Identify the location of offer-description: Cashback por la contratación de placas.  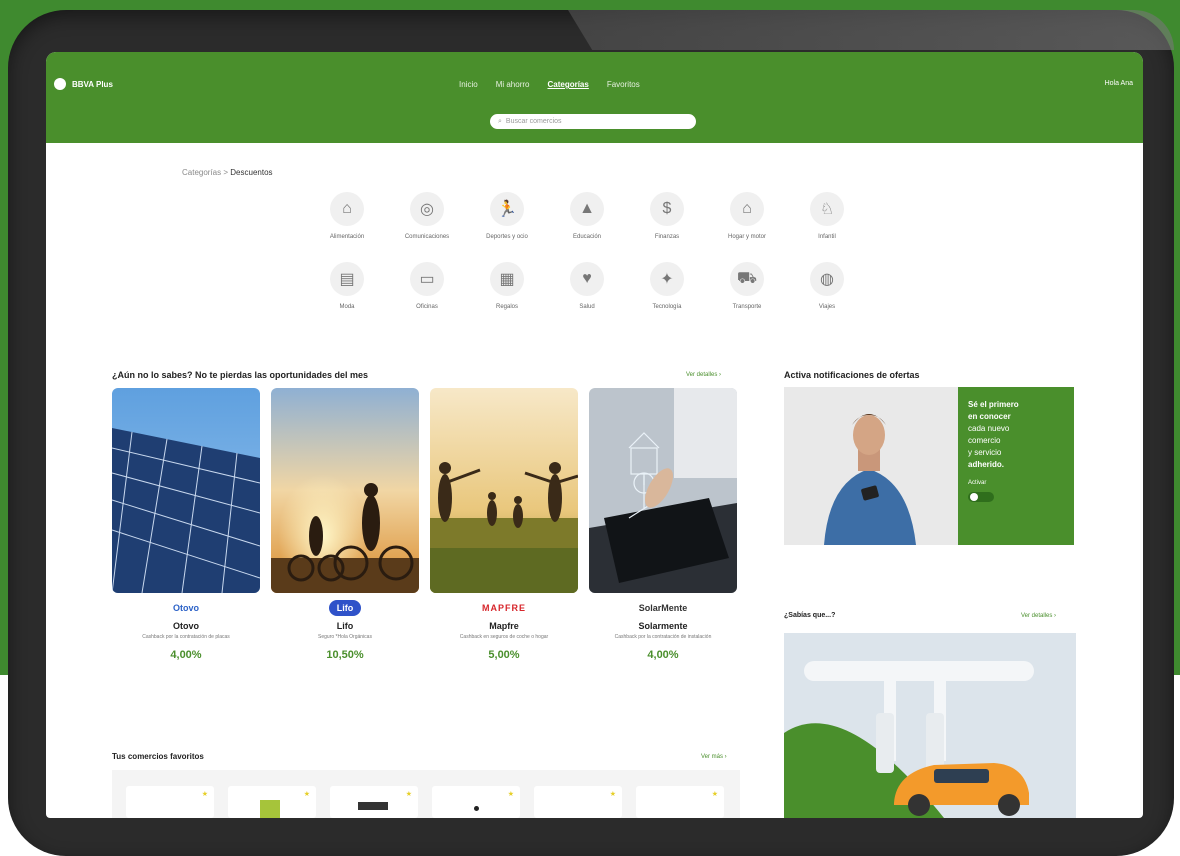
(186, 637).